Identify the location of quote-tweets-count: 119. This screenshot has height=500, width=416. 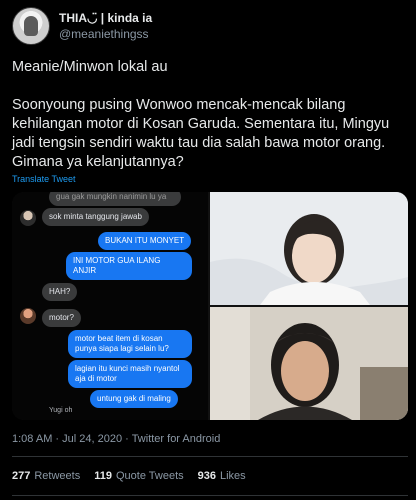
(103, 476).